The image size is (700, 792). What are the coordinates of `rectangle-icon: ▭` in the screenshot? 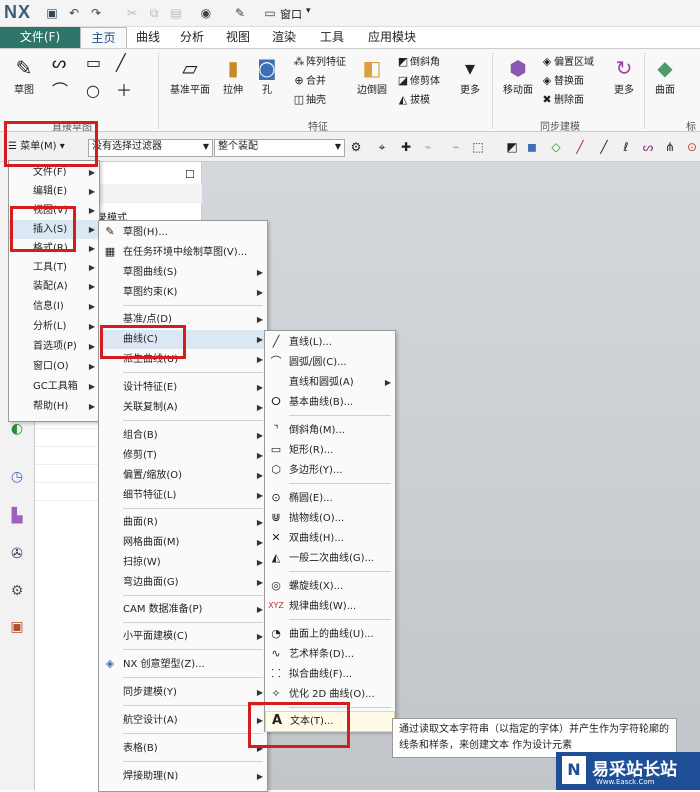 It's located at (93, 63).